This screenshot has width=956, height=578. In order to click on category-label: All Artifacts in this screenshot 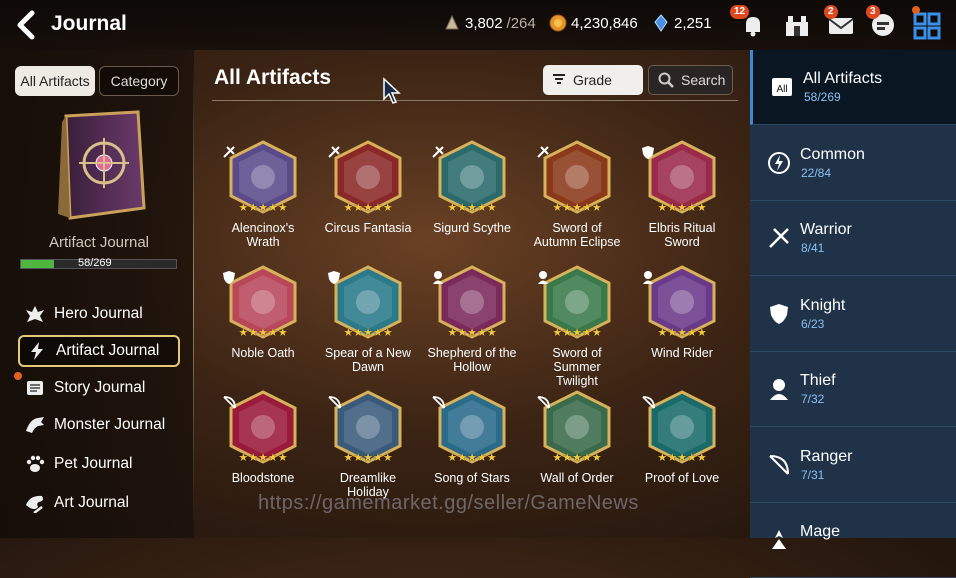, I will do `click(843, 78)`.